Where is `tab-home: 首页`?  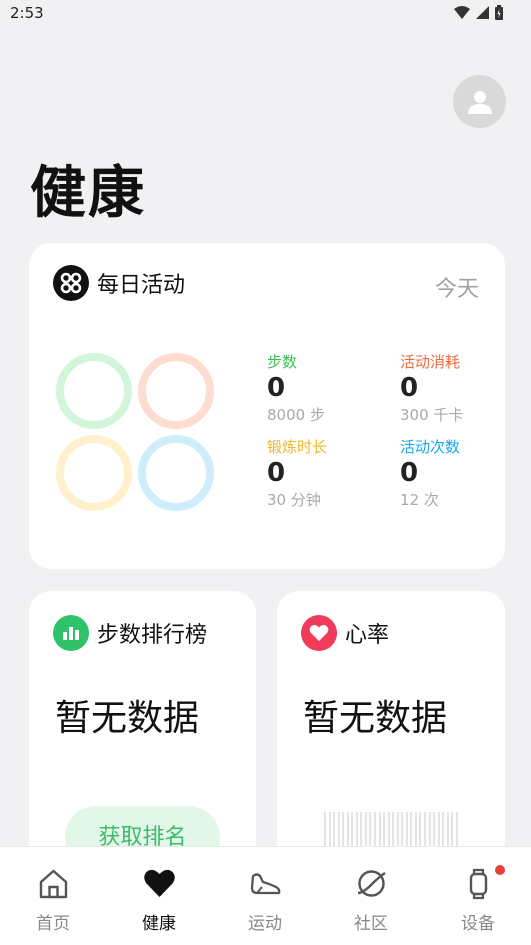 tab-home: 首页 is located at coordinates (53, 896).